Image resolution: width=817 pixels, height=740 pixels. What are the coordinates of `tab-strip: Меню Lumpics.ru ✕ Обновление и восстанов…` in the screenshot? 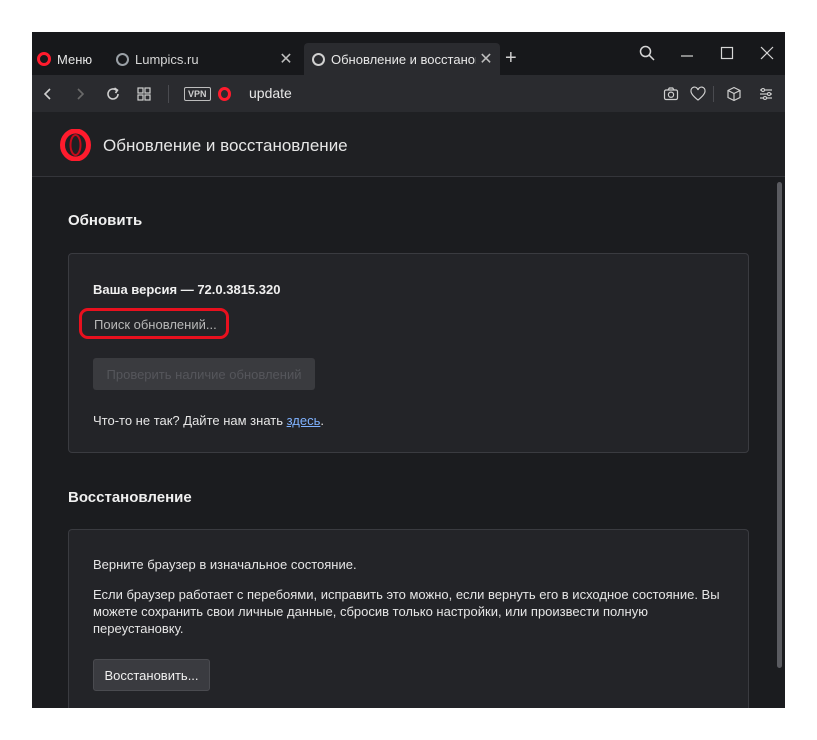 It's located at (408, 53).